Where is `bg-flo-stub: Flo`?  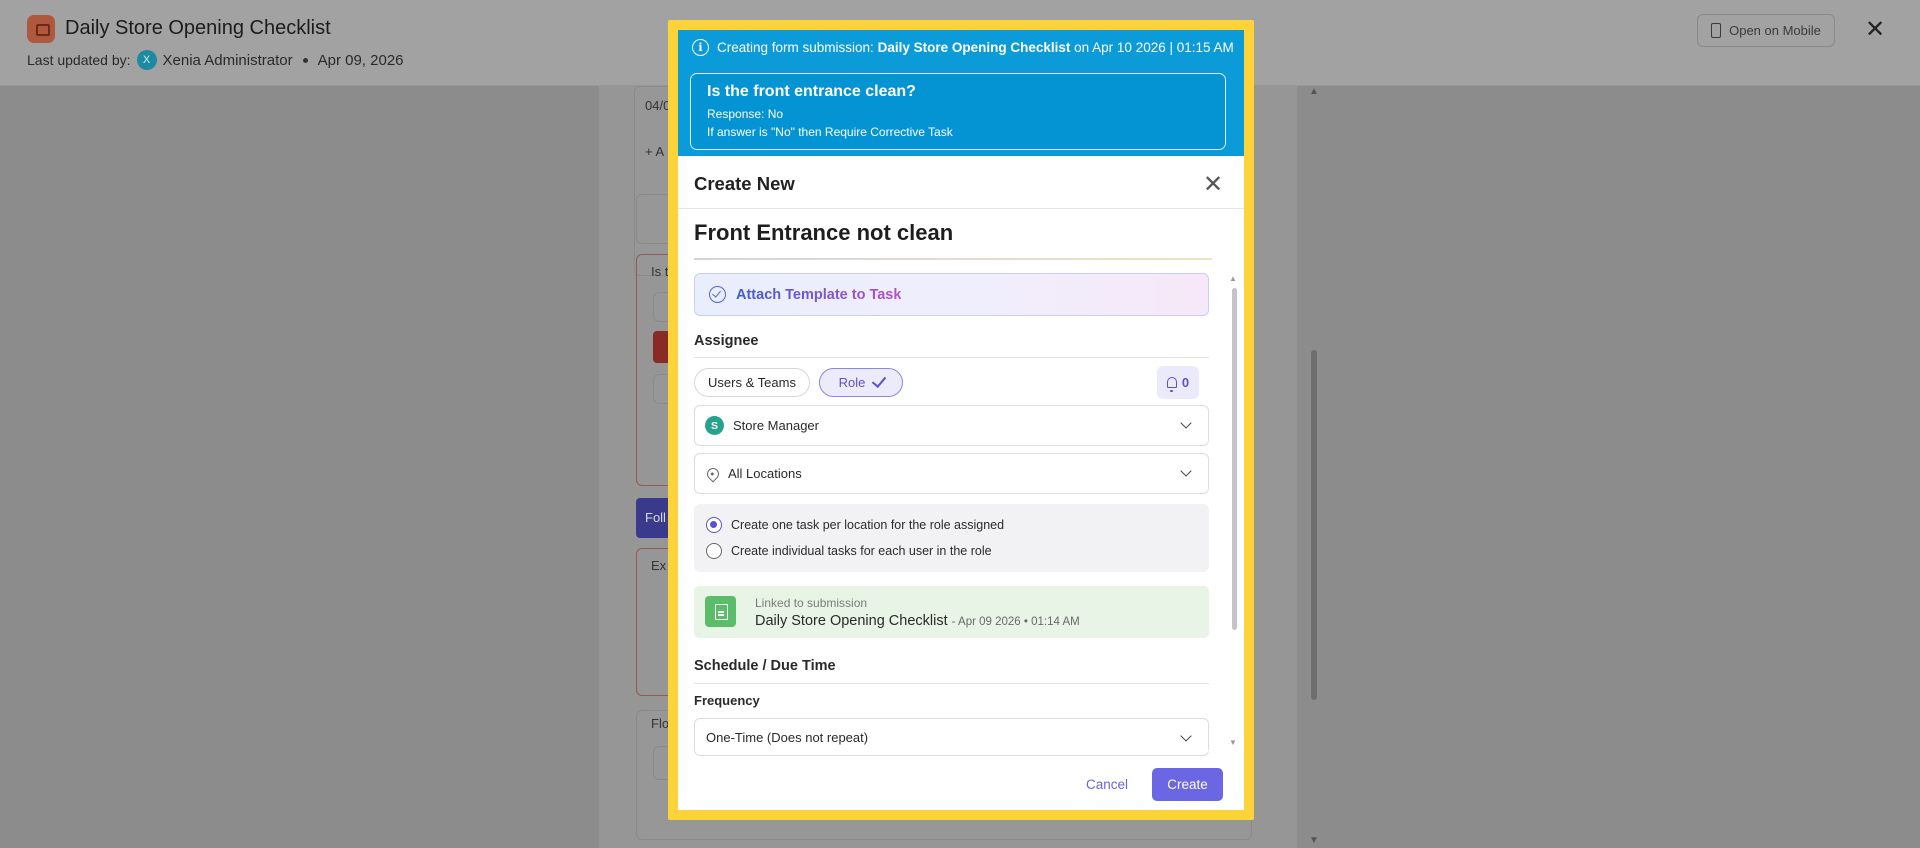 bg-flo-stub: Flo is located at coordinates (660, 723).